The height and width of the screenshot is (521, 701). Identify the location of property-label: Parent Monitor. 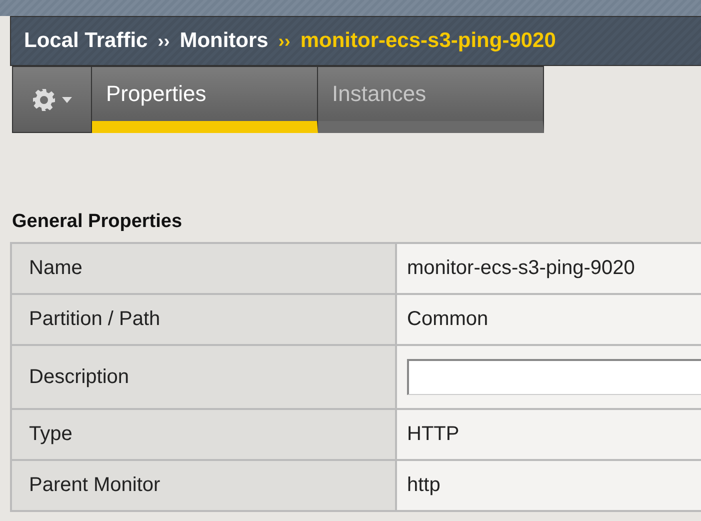
(204, 486).